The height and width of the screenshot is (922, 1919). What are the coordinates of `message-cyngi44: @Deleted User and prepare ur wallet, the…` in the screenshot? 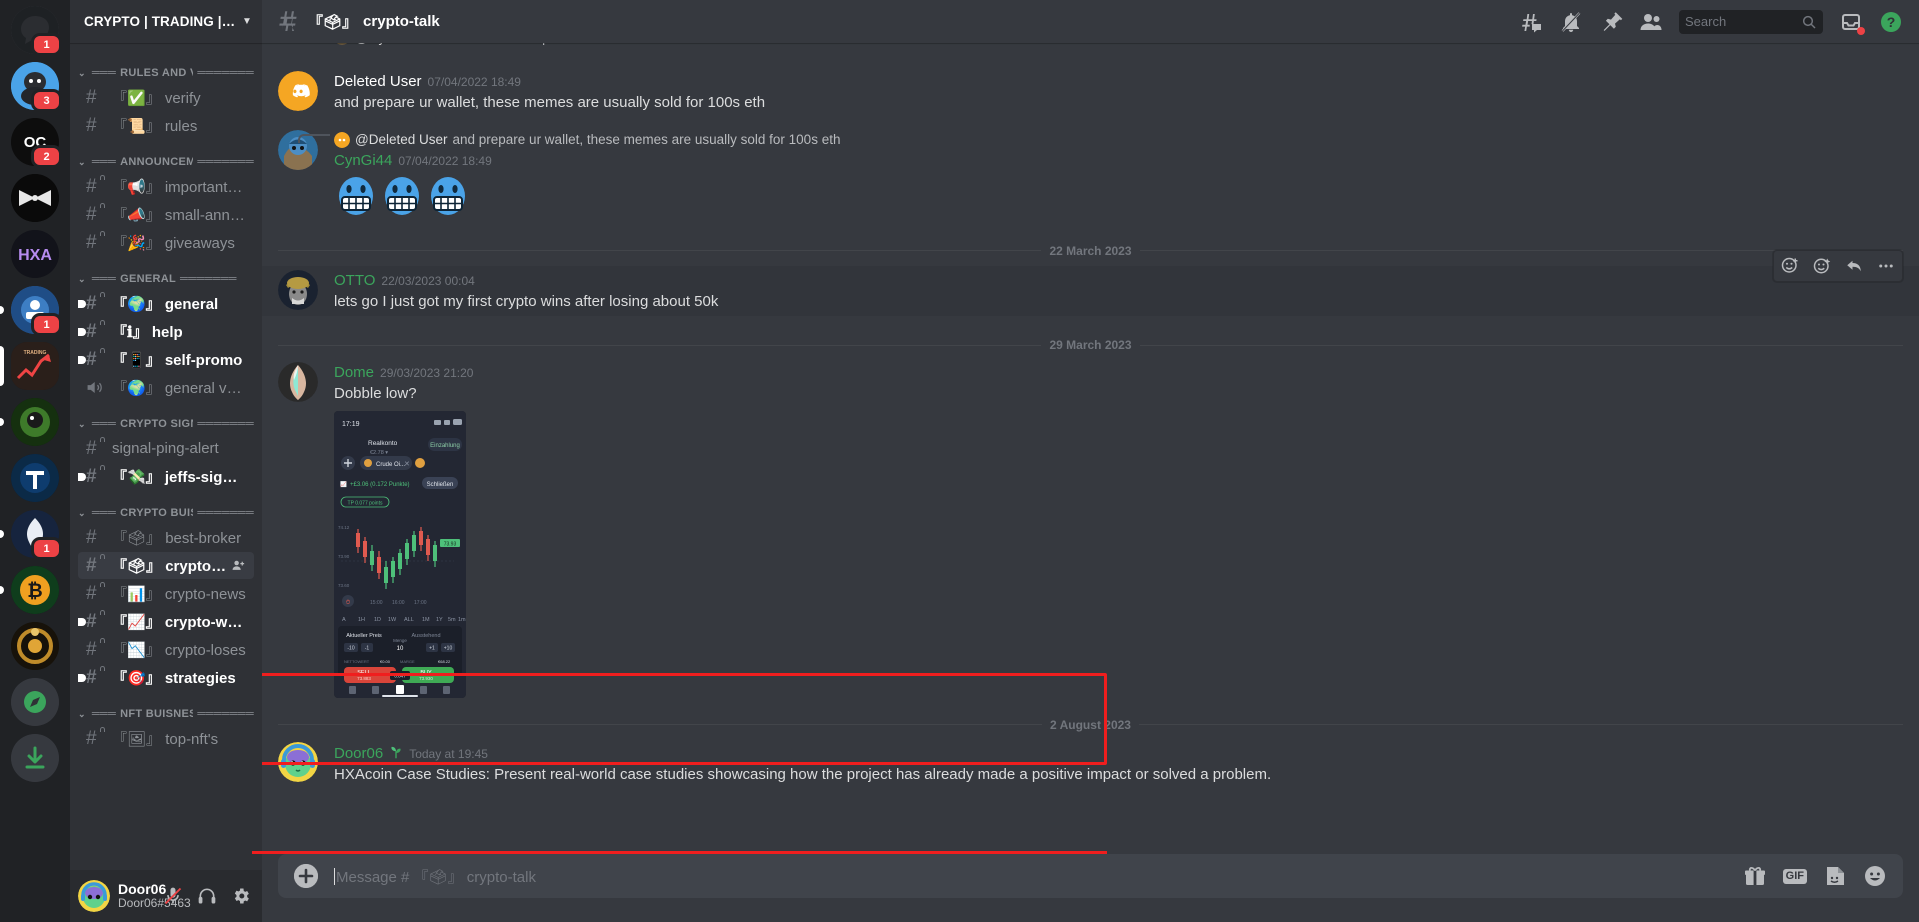 It's located at (1090, 174).